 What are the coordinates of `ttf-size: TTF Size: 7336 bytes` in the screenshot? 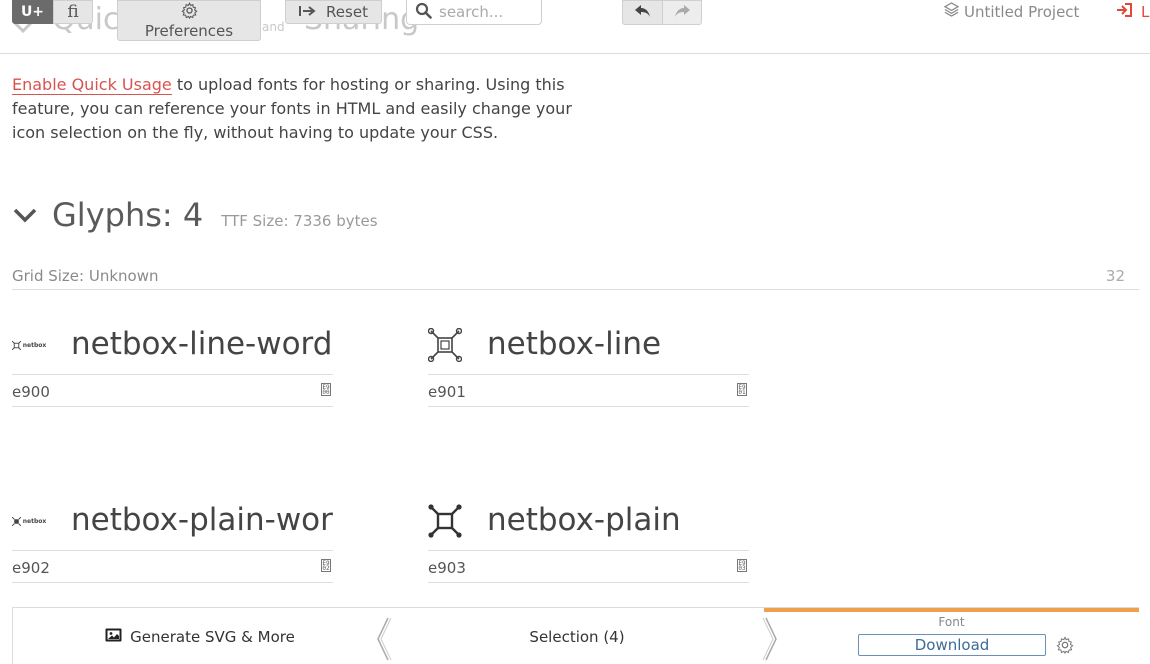 It's located at (299, 221).